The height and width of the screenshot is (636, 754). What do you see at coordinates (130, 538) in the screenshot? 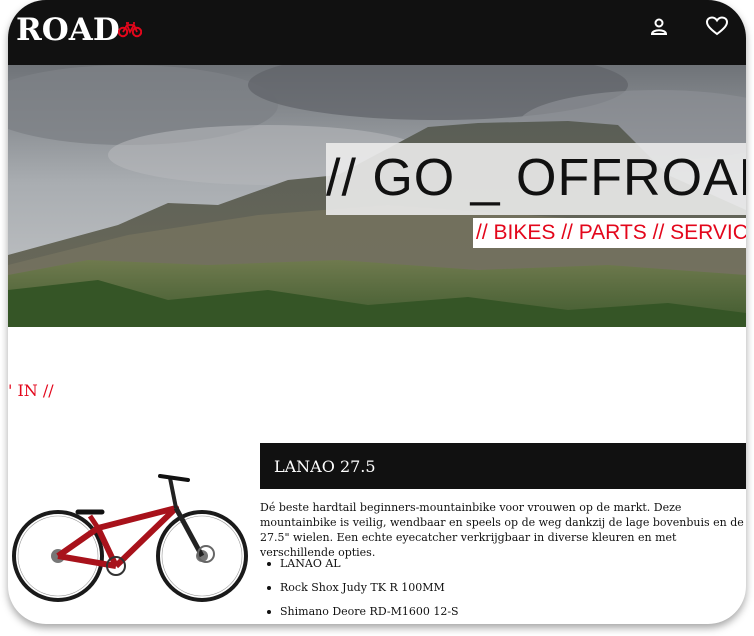
I see `bike-product-image` at bounding box center [130, 538].